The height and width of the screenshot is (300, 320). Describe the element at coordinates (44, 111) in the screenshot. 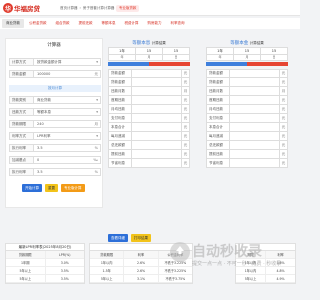

I see `field-value: 等额本息` at that location.